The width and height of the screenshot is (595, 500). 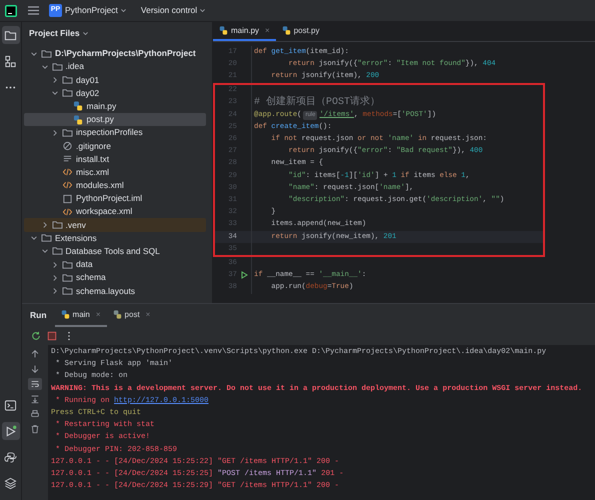 What do you see at coordinates (36, 336) in the screenshot?
I see `rerun-icon` at bounding box center [36, 336].